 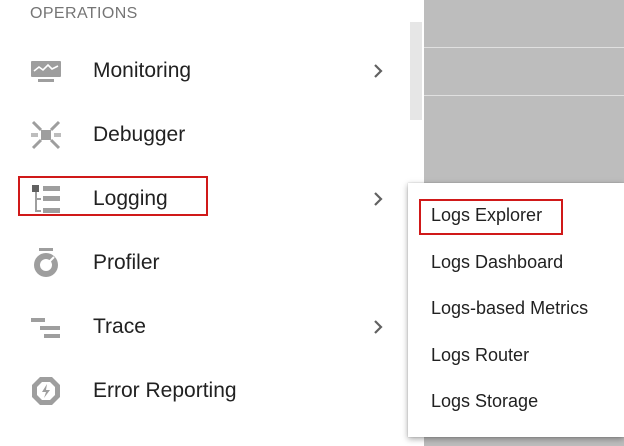 What do you see at coordinates (202, 327) in the screenshot?
I see `sidebar-item-trace: Trace` at bounding box center [202, 327].